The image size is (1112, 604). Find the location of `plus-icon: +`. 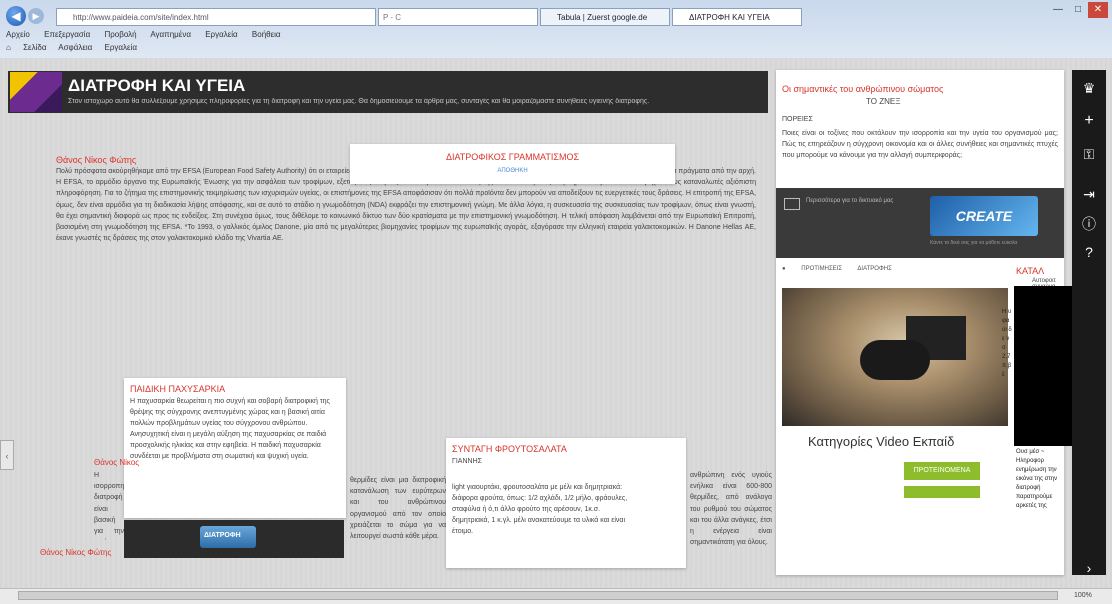

plus-icon: + is located at coordinates (1089, 121).